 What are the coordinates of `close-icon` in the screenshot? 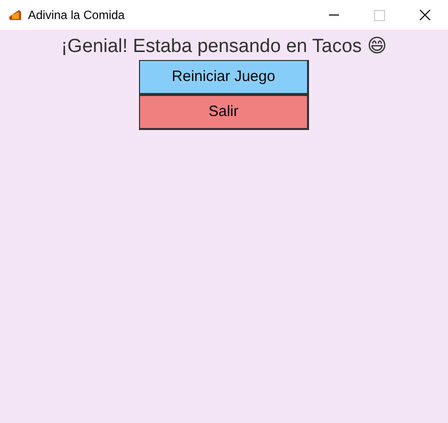 It's located at (425, 15).